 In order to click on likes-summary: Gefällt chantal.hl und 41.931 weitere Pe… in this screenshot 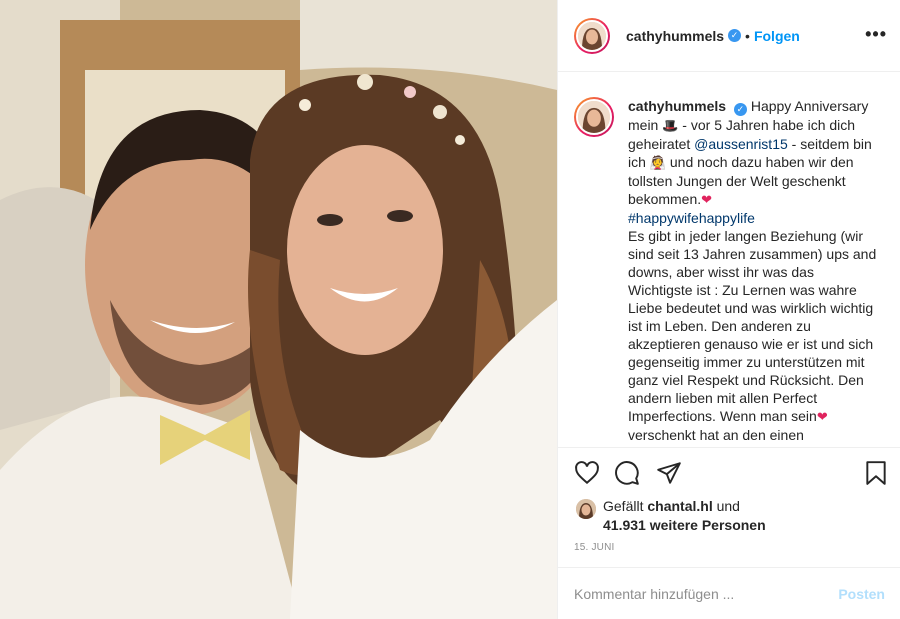, I will do `click(731, 516)`.